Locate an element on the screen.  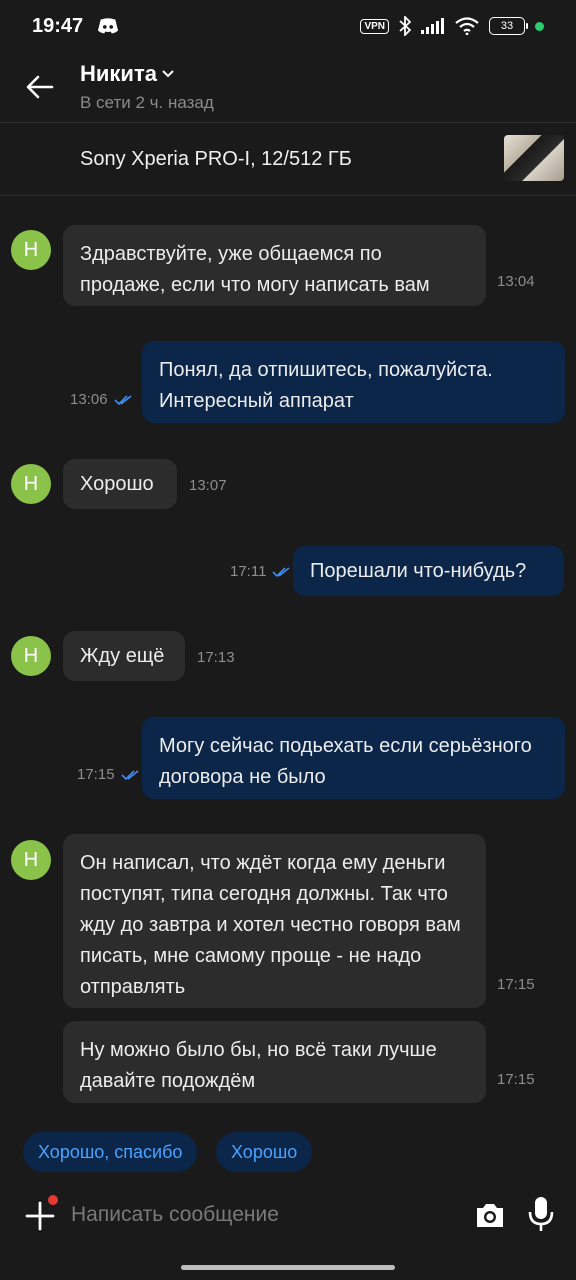
product-bar: Sony Xperia PRO-I, 12/512 ГБ is located at coordinates (288, 159).